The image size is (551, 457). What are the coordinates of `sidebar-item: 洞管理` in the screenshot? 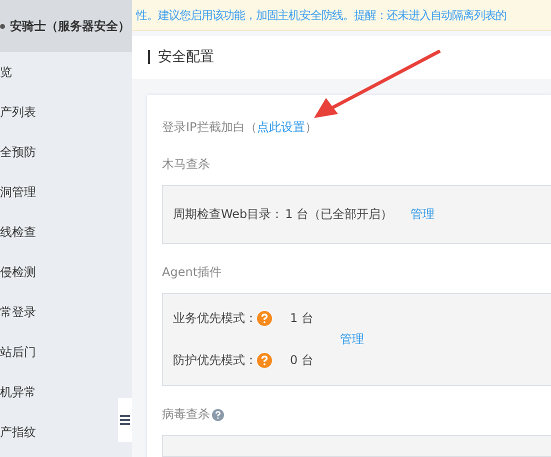 It's located at (66, 192).